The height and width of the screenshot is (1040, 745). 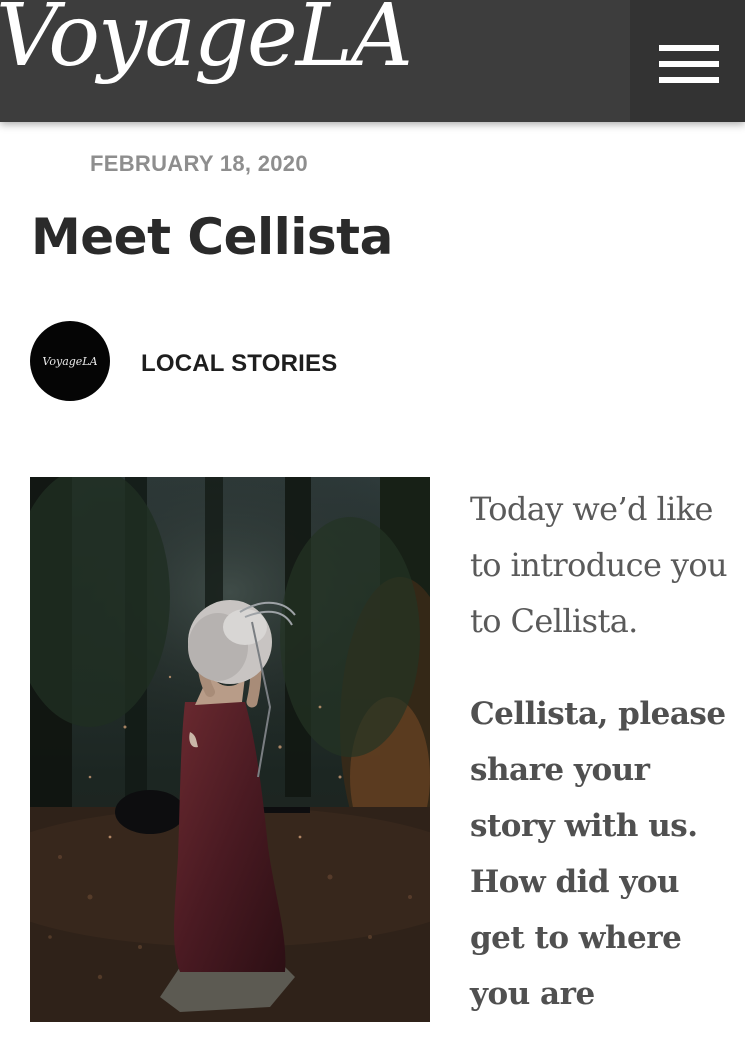 I want to click on site-logo: VoyageLA, so click(x=206, y=43).